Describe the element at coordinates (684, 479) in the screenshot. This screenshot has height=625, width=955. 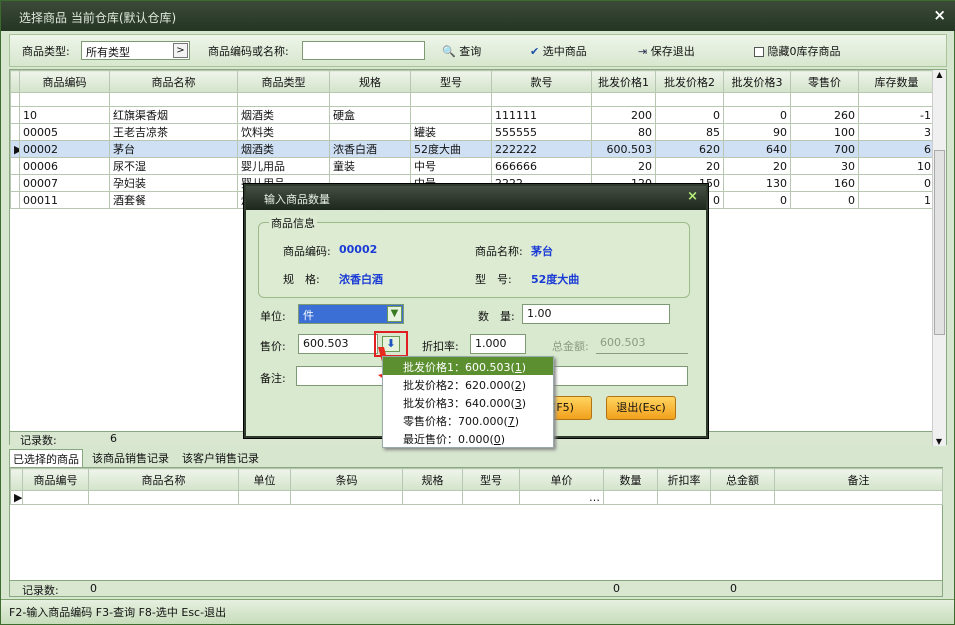
I see `col-header: 折扣率` at that location.